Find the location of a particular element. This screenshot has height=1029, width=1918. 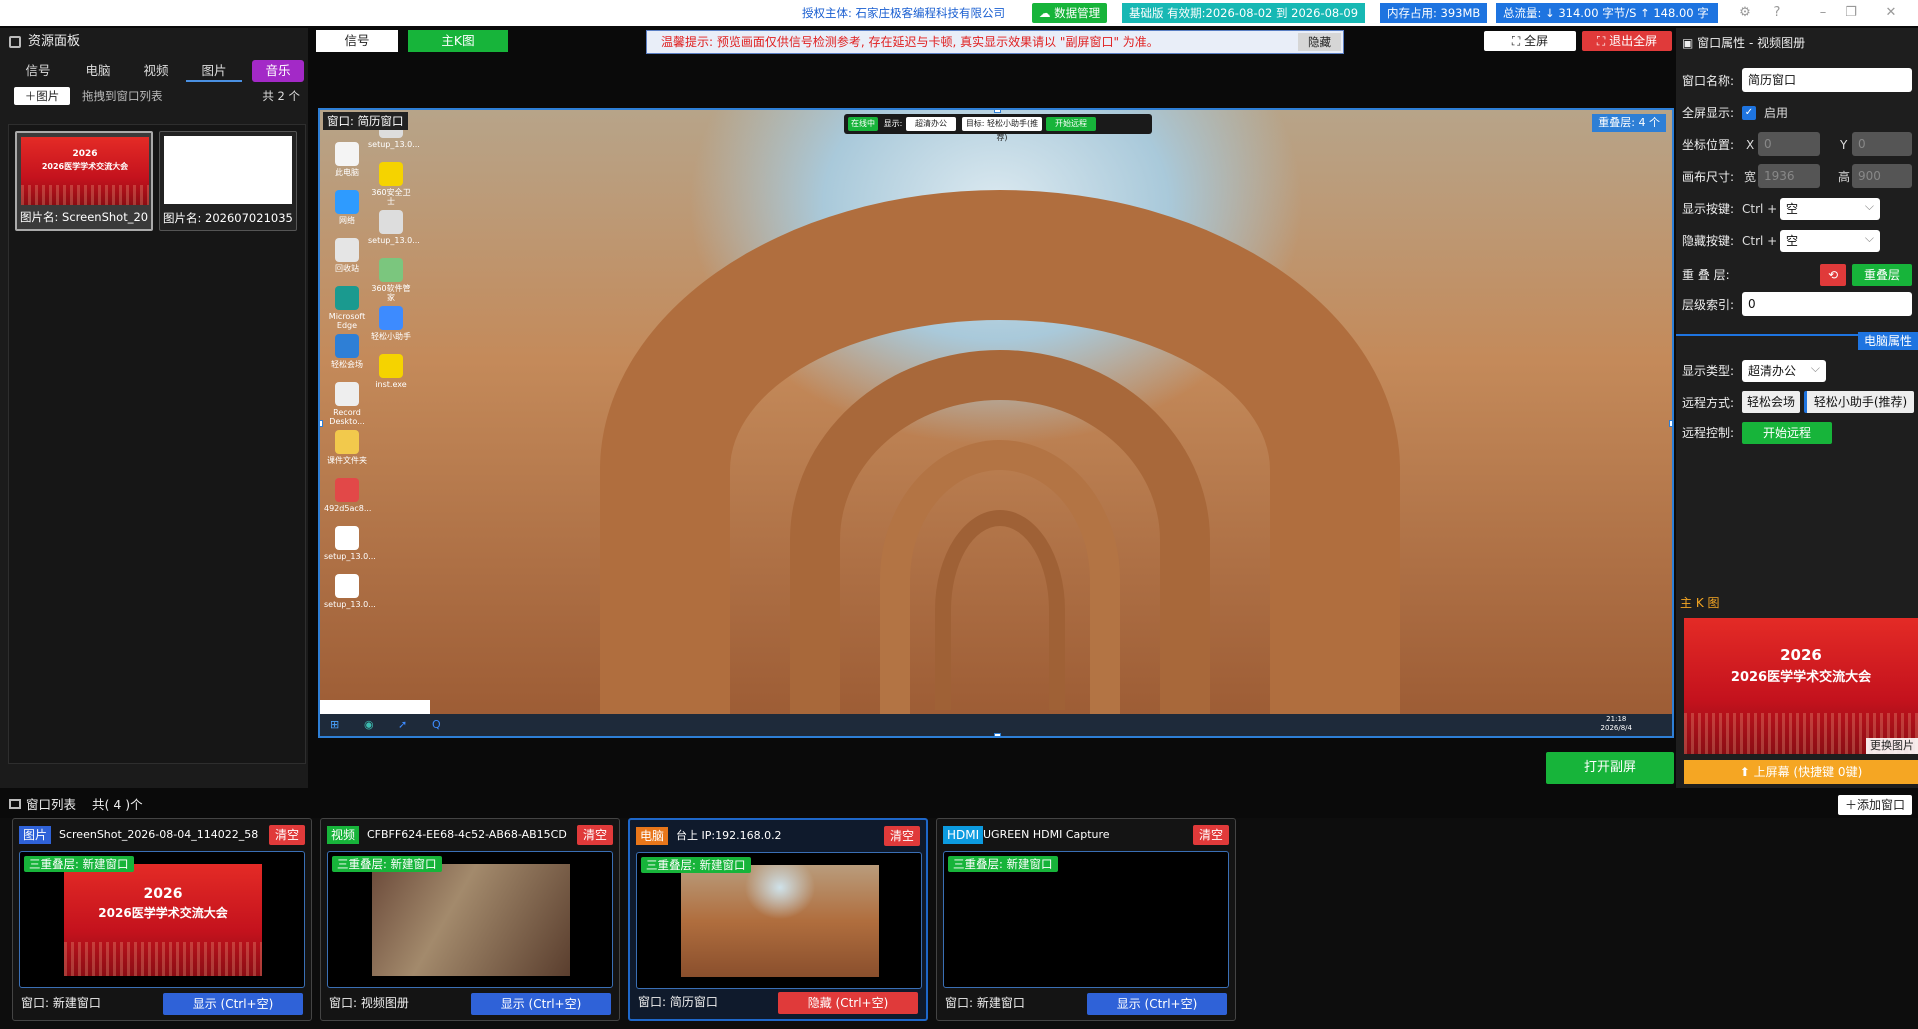

remote-option-meeting: 轻松会场 is located at coordinates (1771, 402).